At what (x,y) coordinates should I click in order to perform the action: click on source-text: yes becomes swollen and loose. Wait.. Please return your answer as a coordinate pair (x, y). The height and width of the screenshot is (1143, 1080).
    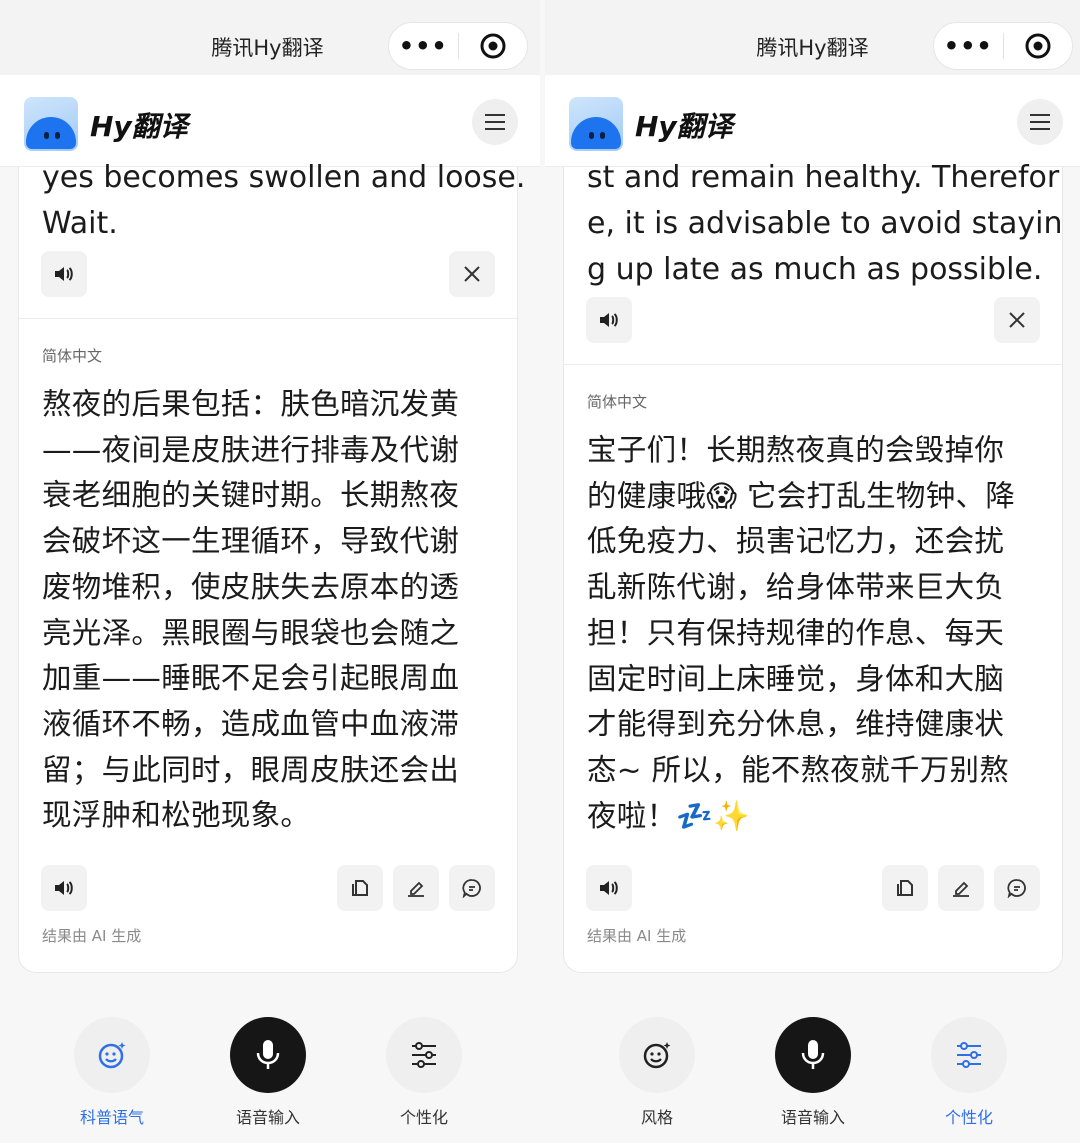
    Looking at the image, I should click on (284, 200).